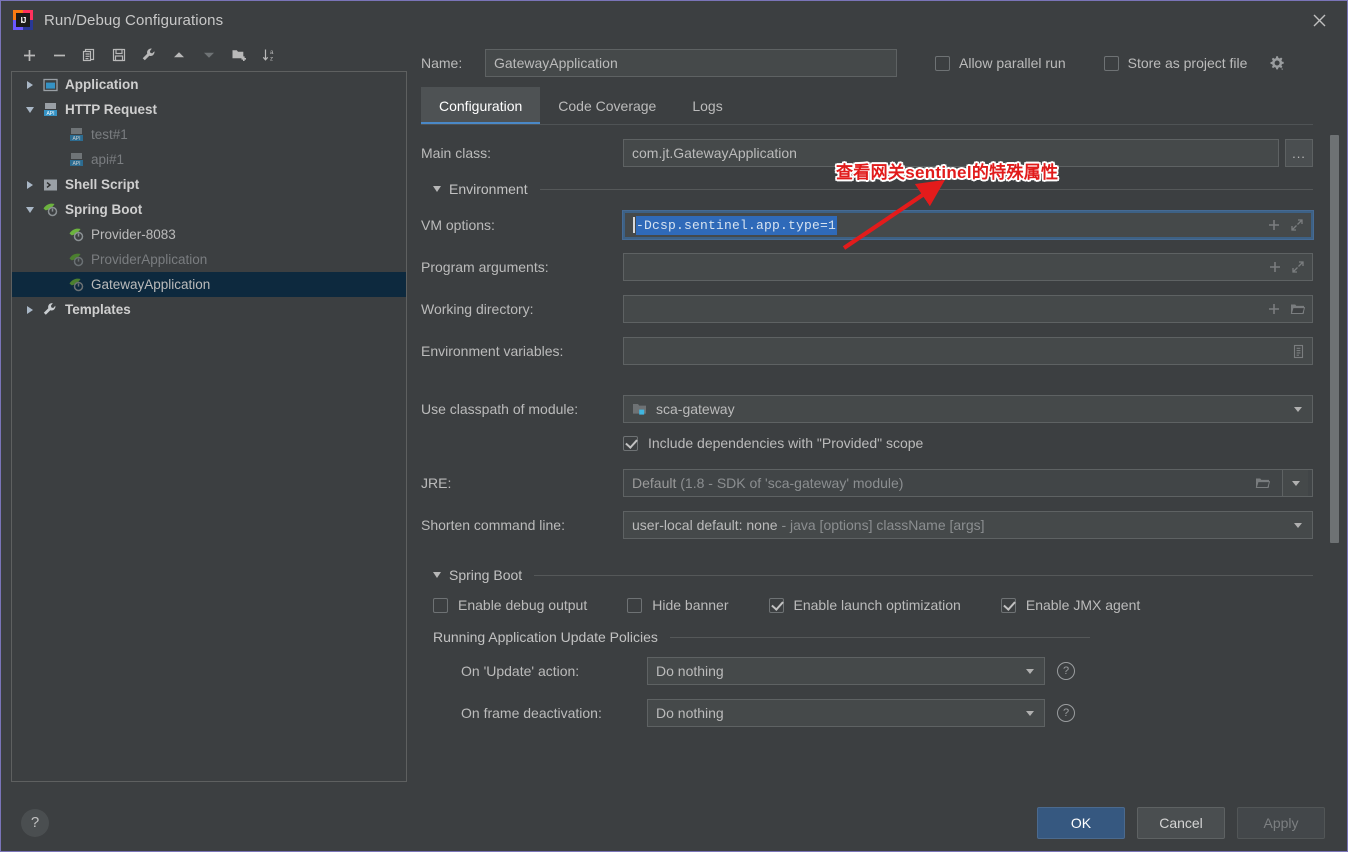 The image size is (1348, 852). I want to click on vm-options-value: -Dcsp.sentinel.app.type=1, so click(737, 225).